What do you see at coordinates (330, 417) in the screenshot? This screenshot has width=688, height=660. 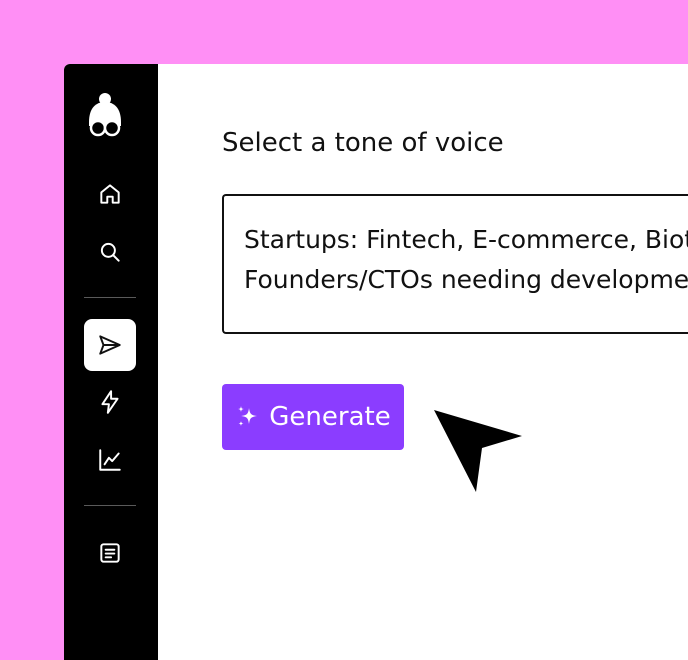 I see `generate-button-label: Generate` at bounding box center [330, 417].